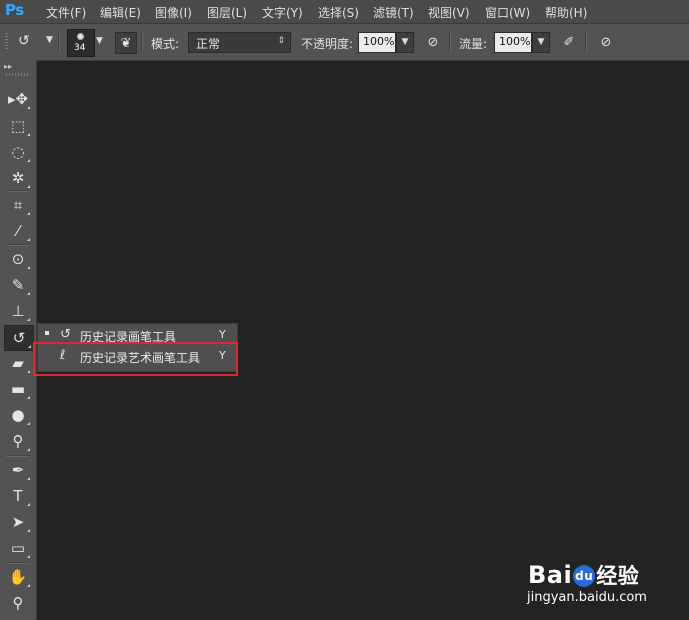  I want to click on flow-dropdown: ▼, so click(541, 42).